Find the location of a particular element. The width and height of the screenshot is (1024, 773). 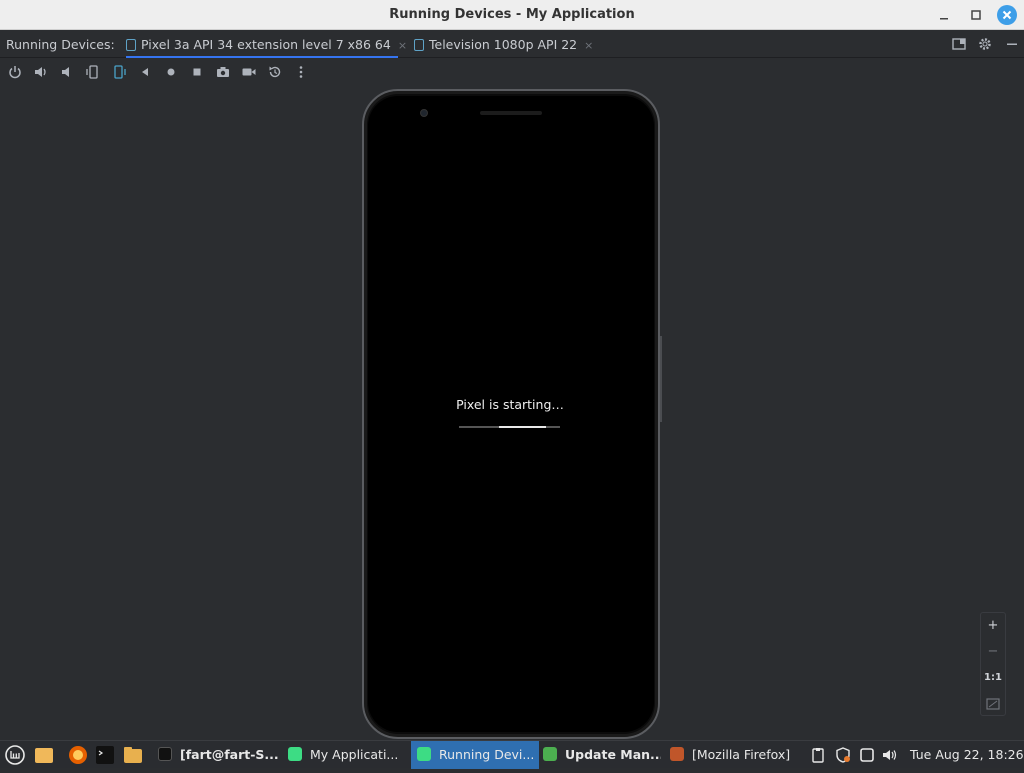

terminal-launcher is located at coordinates (105, 755).